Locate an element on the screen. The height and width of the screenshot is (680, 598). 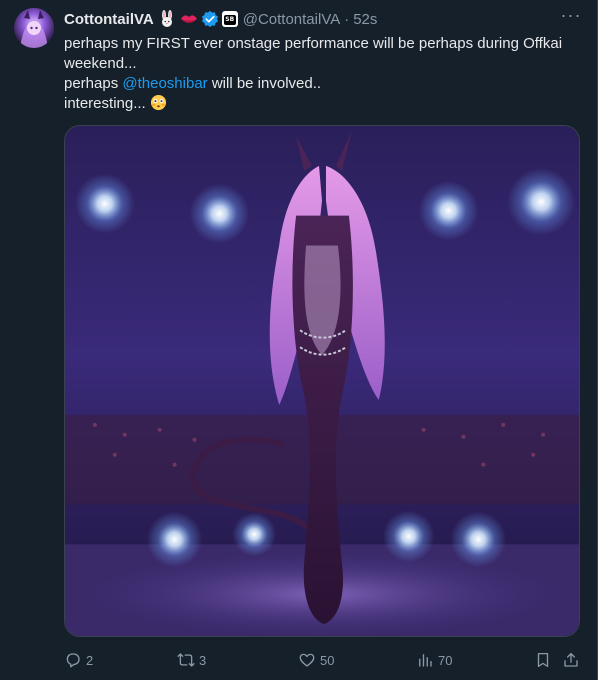
tweet-line-2-prefix: perhaps is located at coordinates (93, 83).